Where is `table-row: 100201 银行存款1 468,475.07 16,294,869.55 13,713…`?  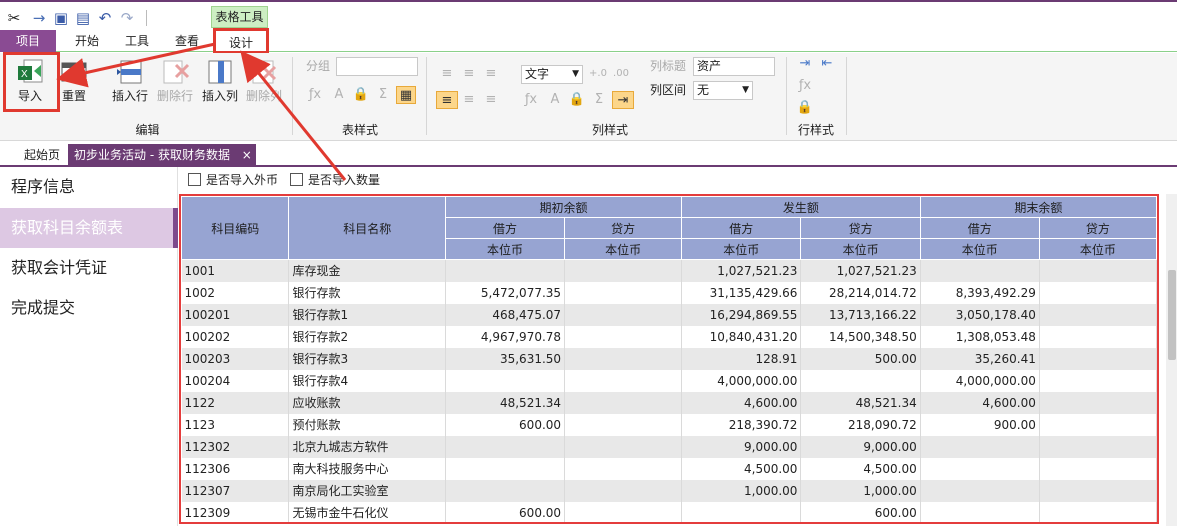 table-row: 100201 银行存款1 468,475.07 16,294,869.55 13,713… is located at coordinates (669, 314).